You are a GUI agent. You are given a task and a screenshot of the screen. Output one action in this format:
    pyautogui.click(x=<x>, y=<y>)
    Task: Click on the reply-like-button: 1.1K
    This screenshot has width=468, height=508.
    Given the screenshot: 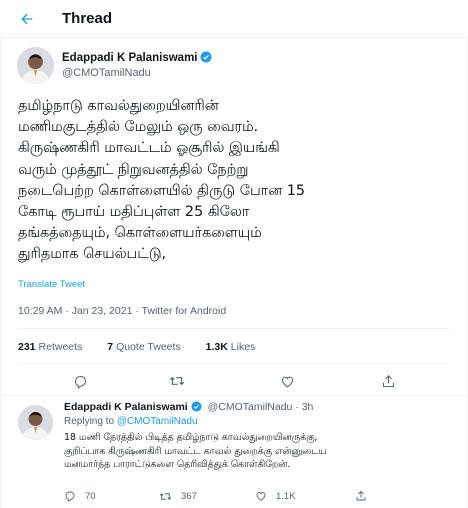 What is the action you would take?
    pyautogui.click(x=275, y=496)
    